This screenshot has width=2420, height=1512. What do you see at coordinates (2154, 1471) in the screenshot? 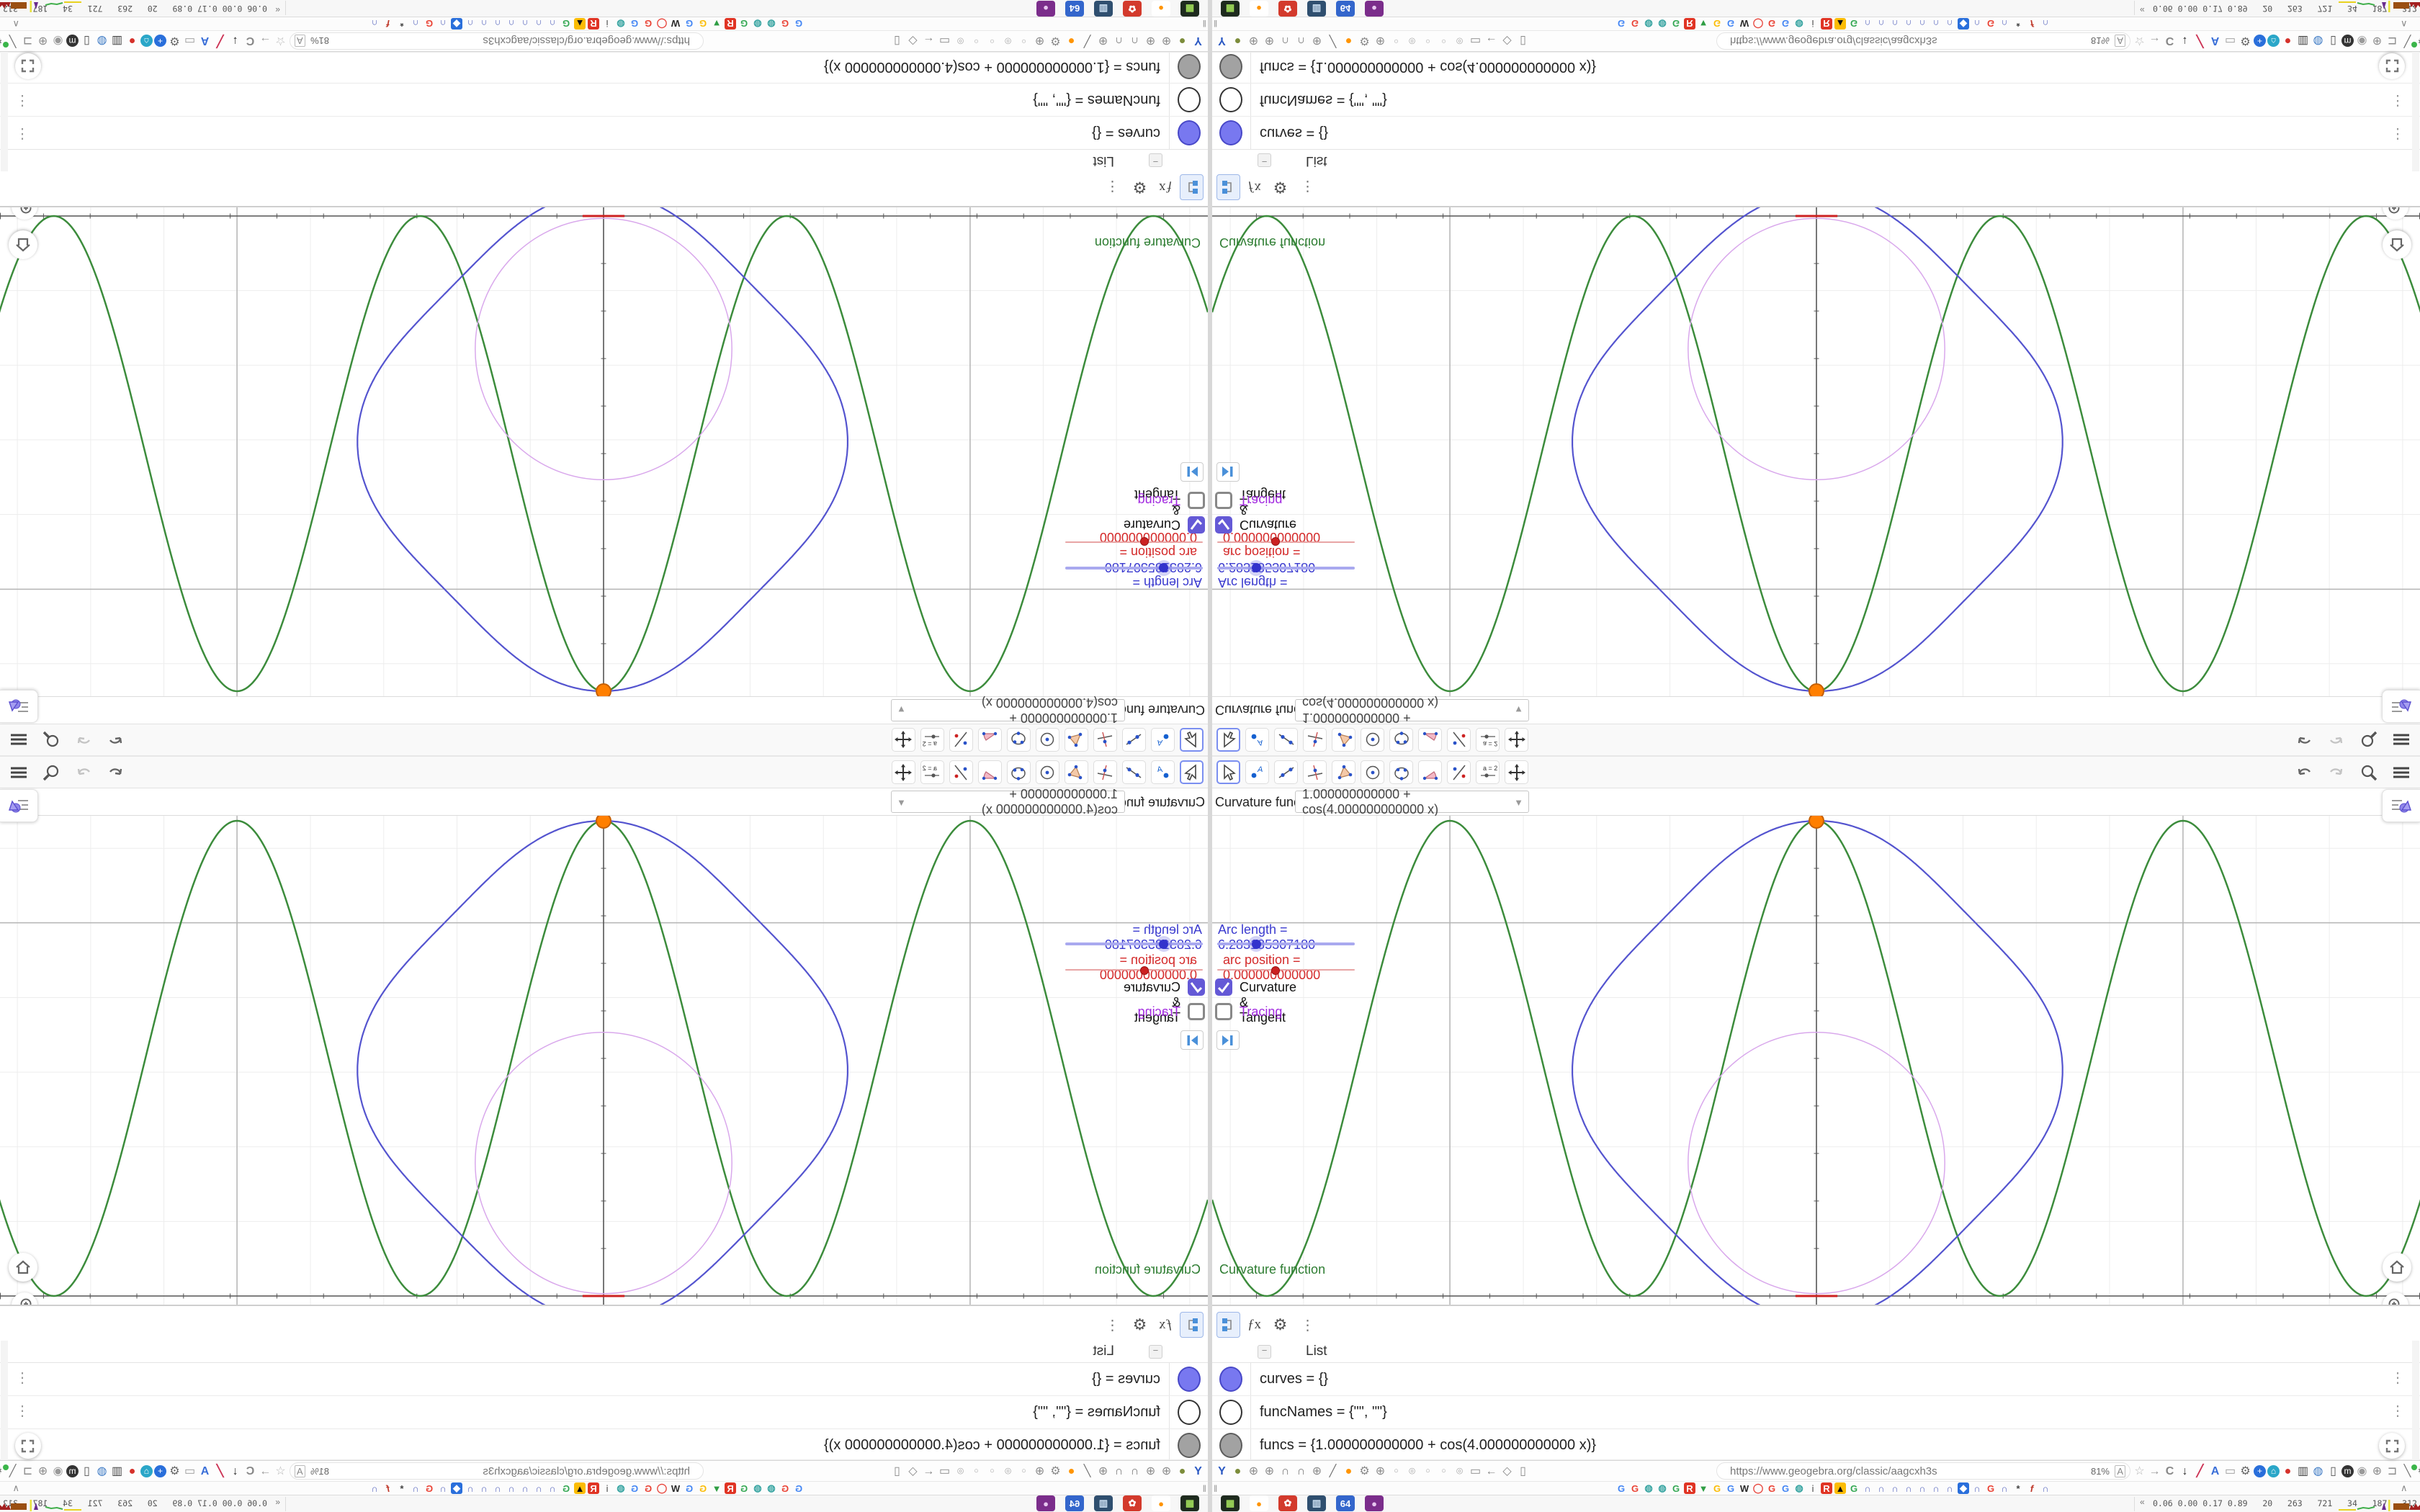
I see `forward-arrow-icon: →` at bounding box center [2154, 1471].